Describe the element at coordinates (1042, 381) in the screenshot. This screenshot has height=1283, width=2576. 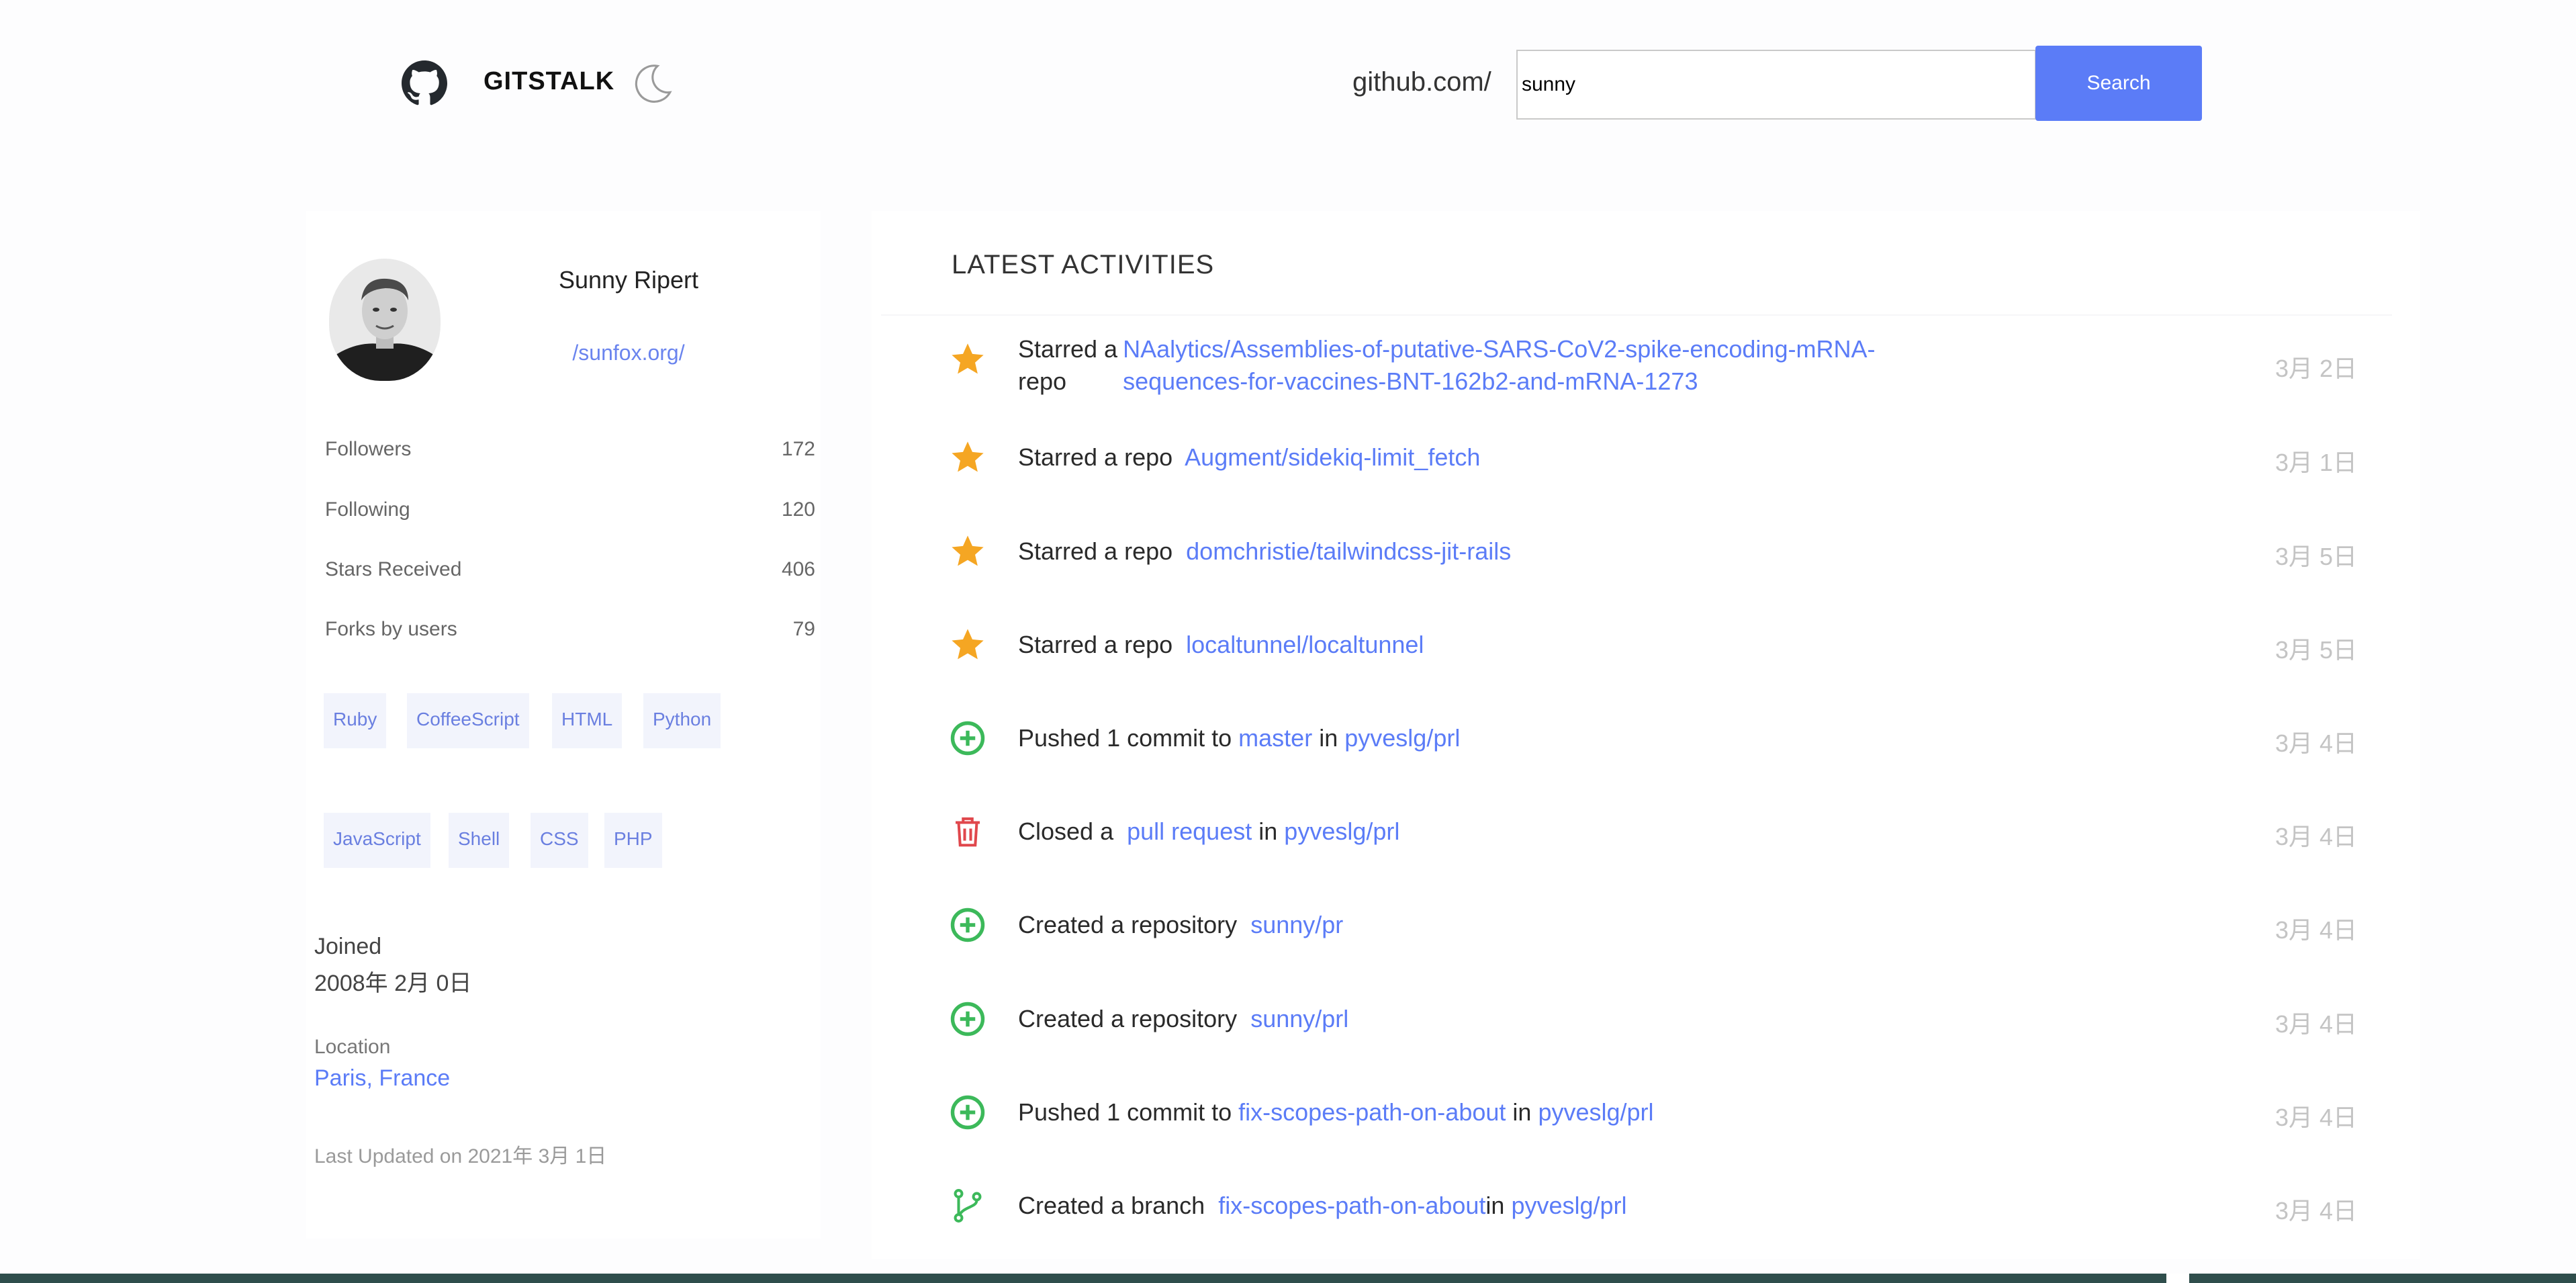
I see `activity-action: repo` at that location.